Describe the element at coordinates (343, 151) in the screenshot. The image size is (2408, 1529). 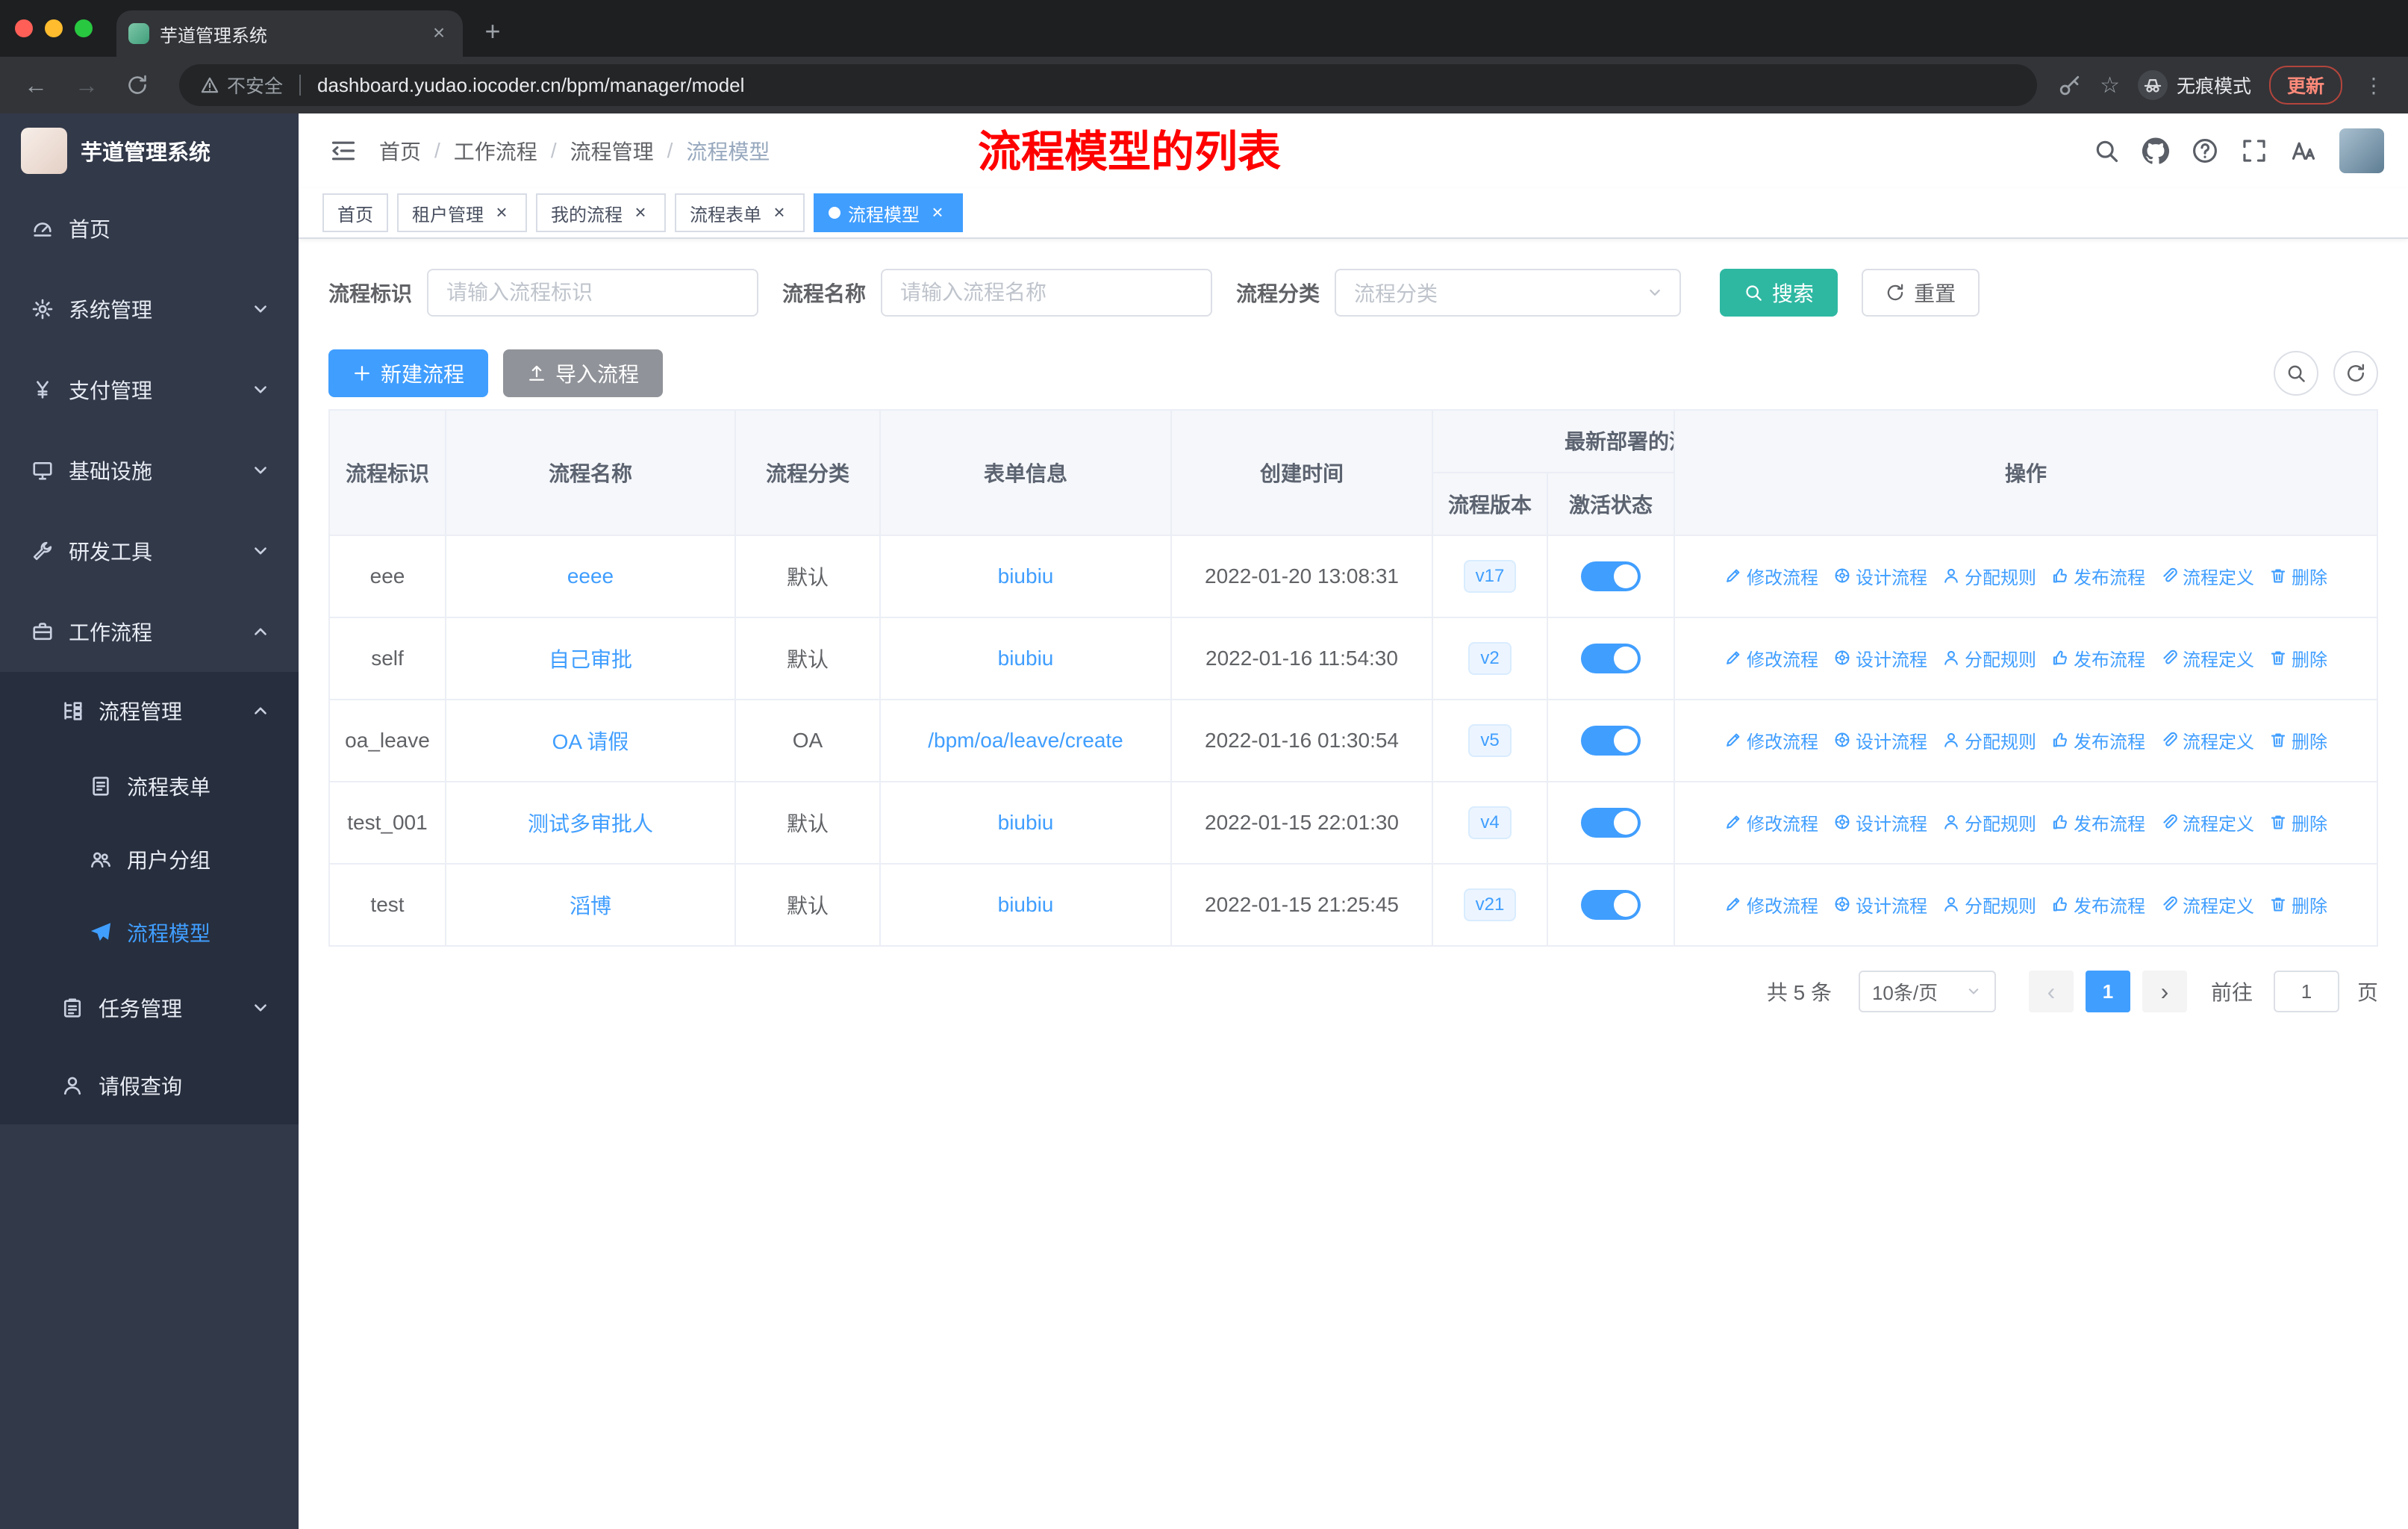
I see `collapse-sidebar-icon` at that location.